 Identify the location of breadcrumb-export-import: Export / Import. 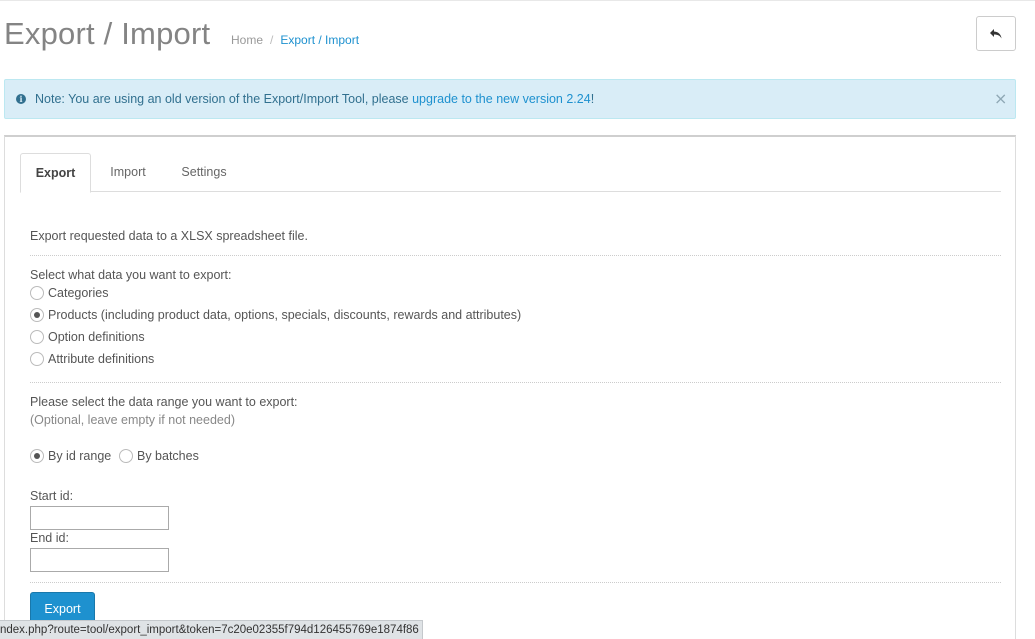
(319, 40).